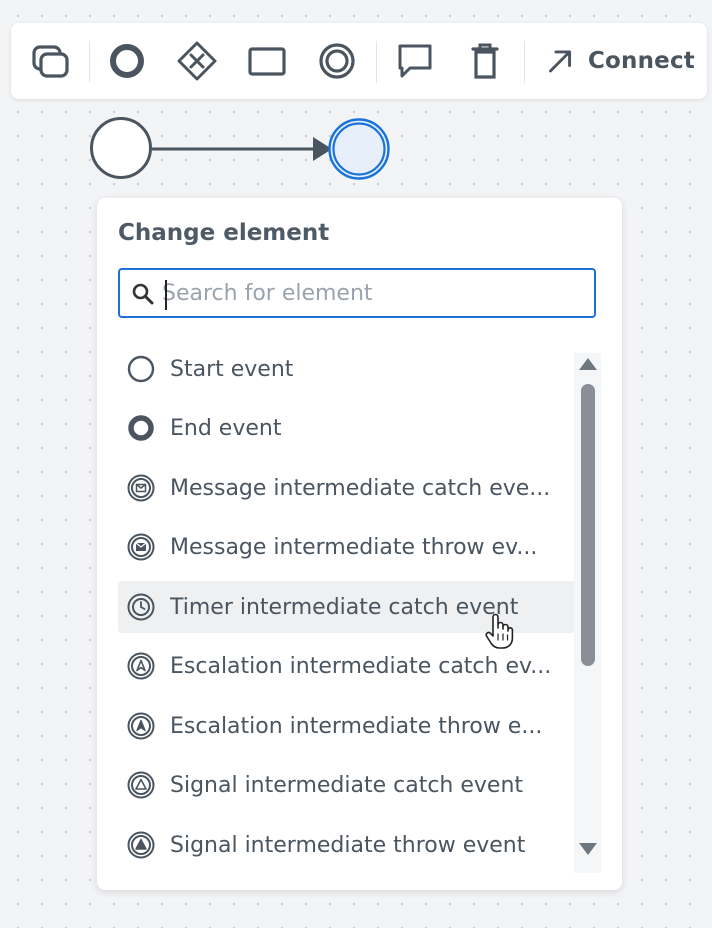 This screenshot has width=712, height=928. I want to click on list-item-signal-throw: Signal intermediate throw event, so click(346, 845).